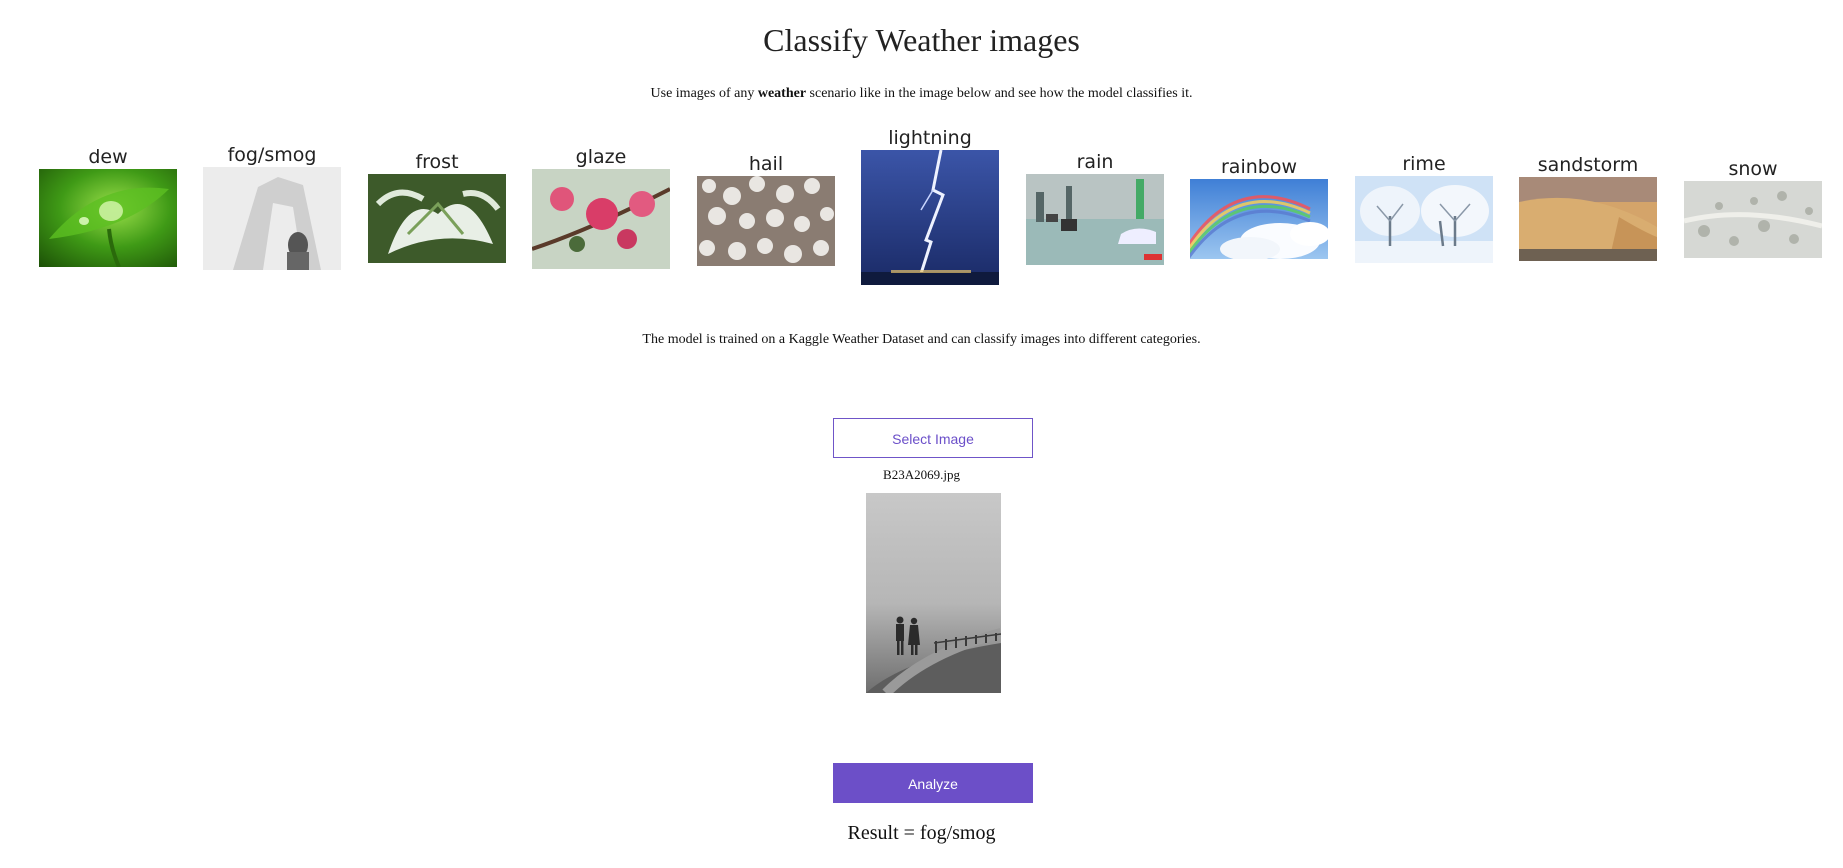 This screenshot has height=868, width=1843. I want to click on sample-label: fog/smog, so click(272, 155).